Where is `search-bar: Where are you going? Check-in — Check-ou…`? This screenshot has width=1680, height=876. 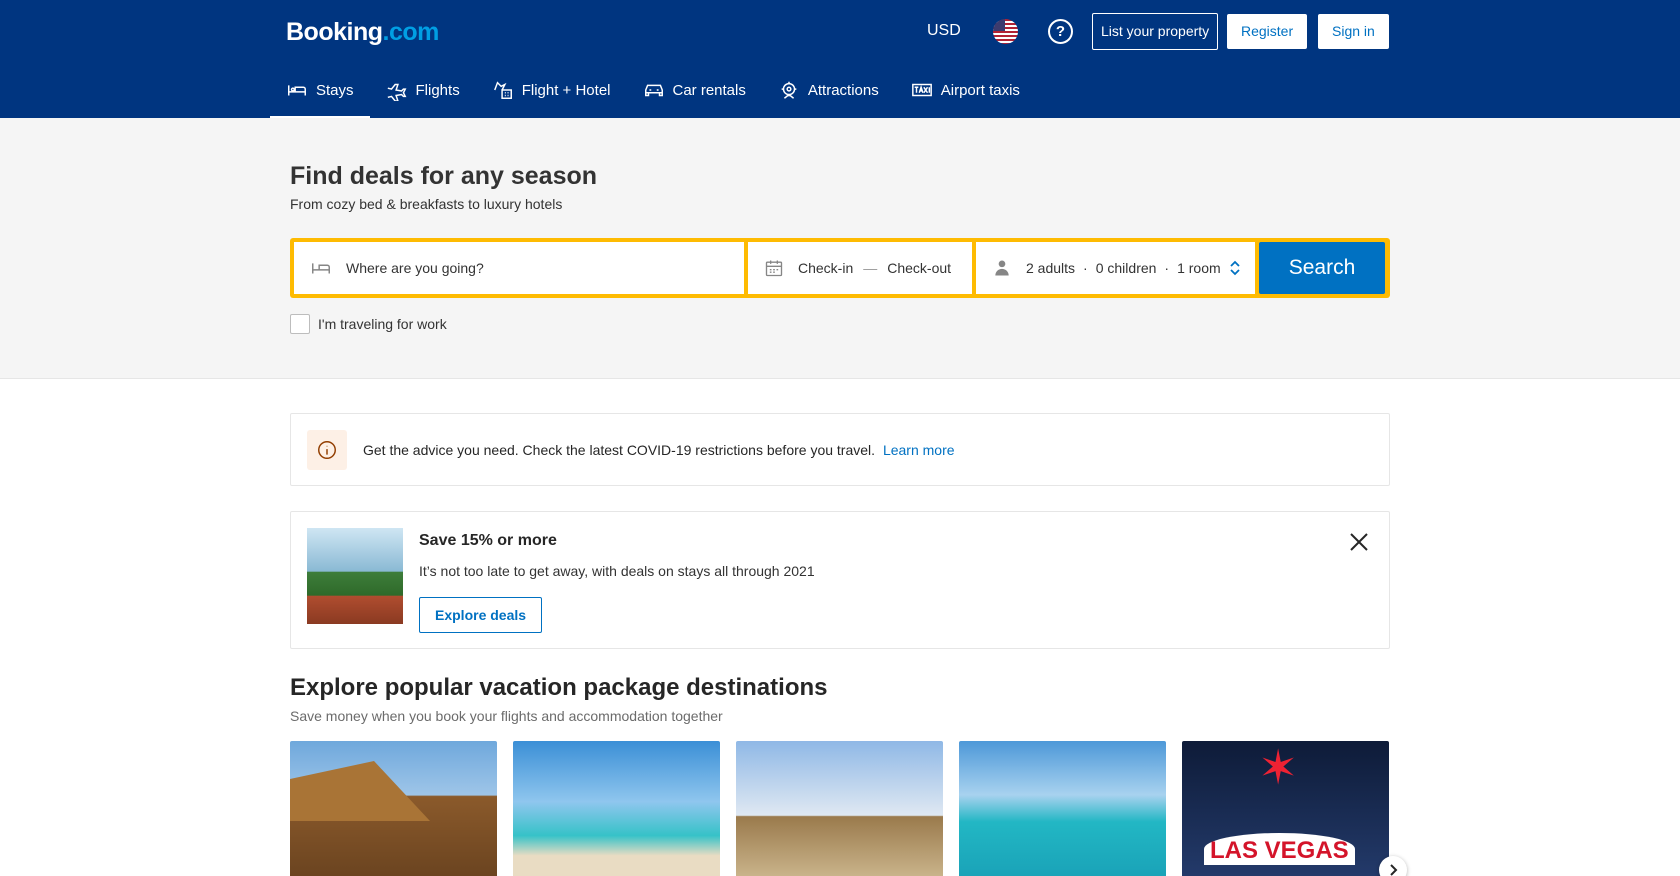 search-bar: Where are you going? Check-in — Check-ou… is located at coordinates (840, 268).